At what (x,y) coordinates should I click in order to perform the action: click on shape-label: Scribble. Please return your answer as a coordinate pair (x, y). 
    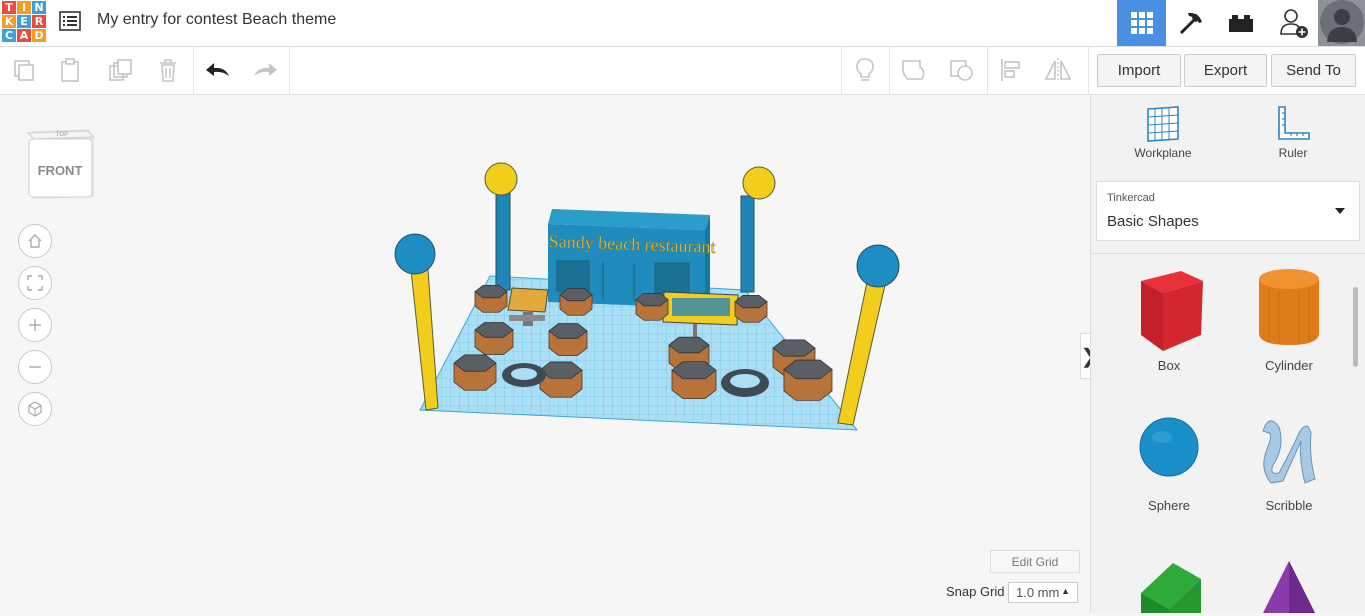
    Looking at the image, I should click on (1289, 505).